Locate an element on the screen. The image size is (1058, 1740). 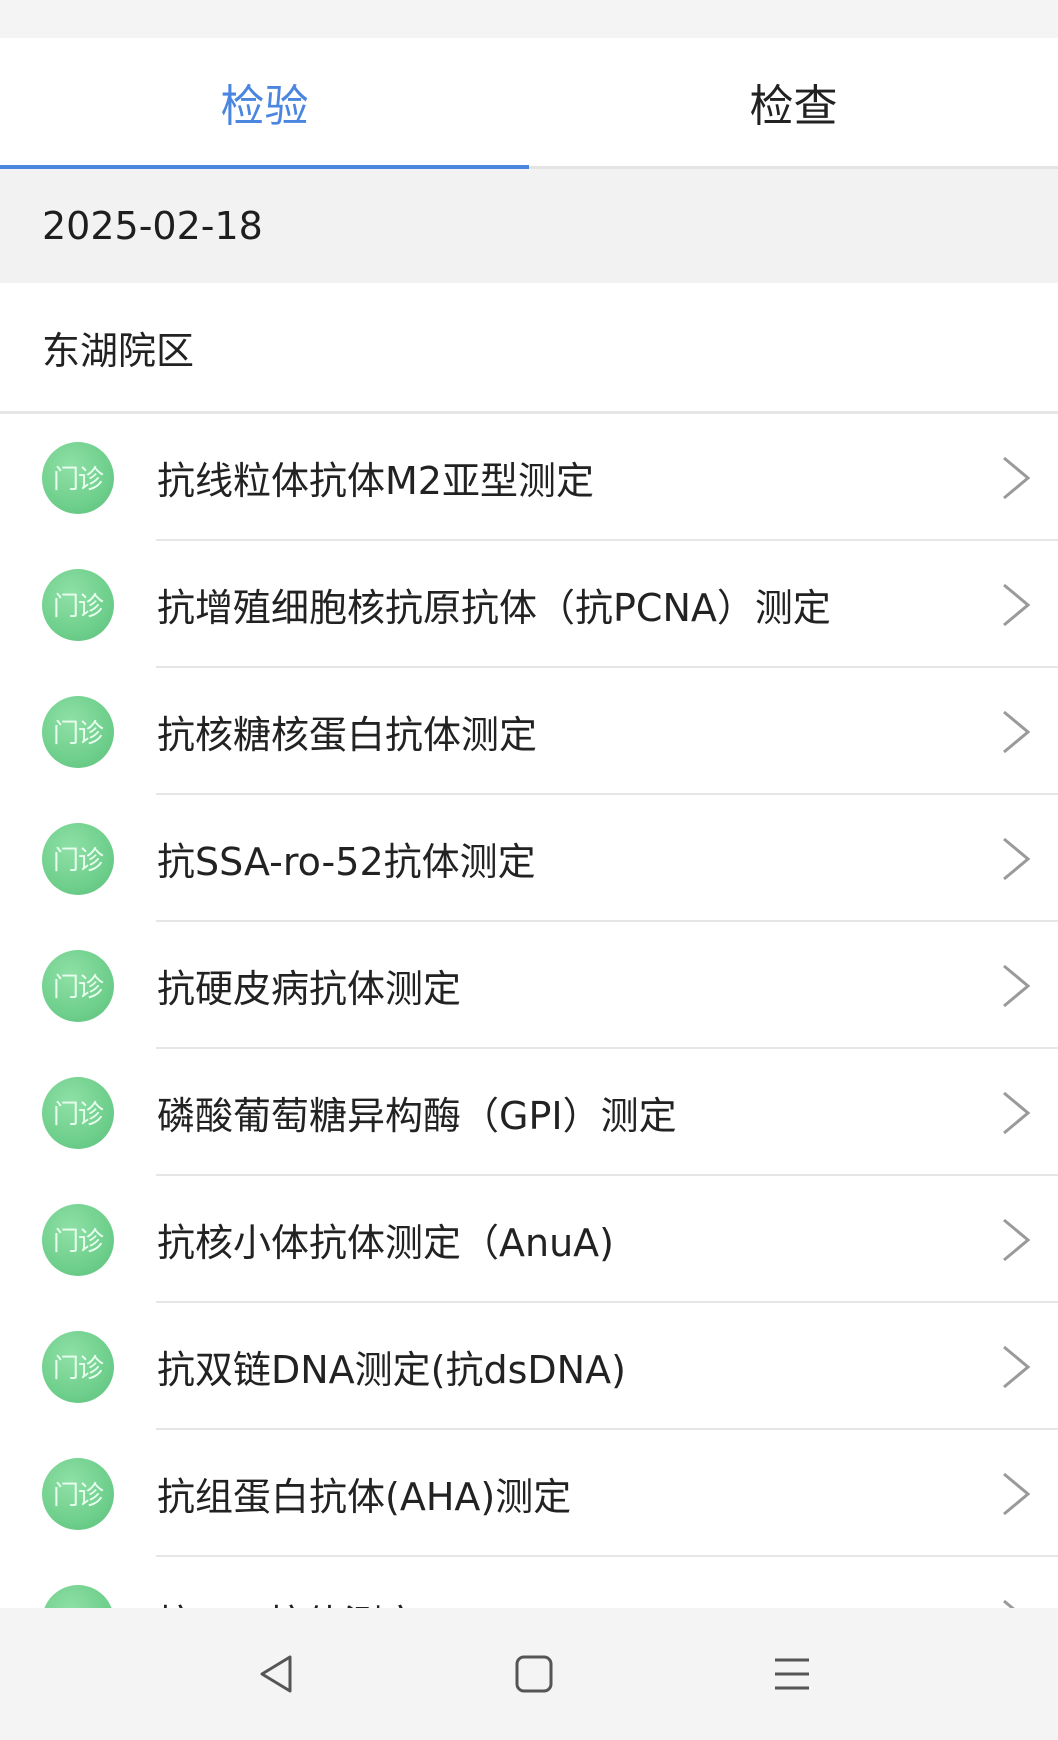
menu-button is located at coordinates (792, 1674).